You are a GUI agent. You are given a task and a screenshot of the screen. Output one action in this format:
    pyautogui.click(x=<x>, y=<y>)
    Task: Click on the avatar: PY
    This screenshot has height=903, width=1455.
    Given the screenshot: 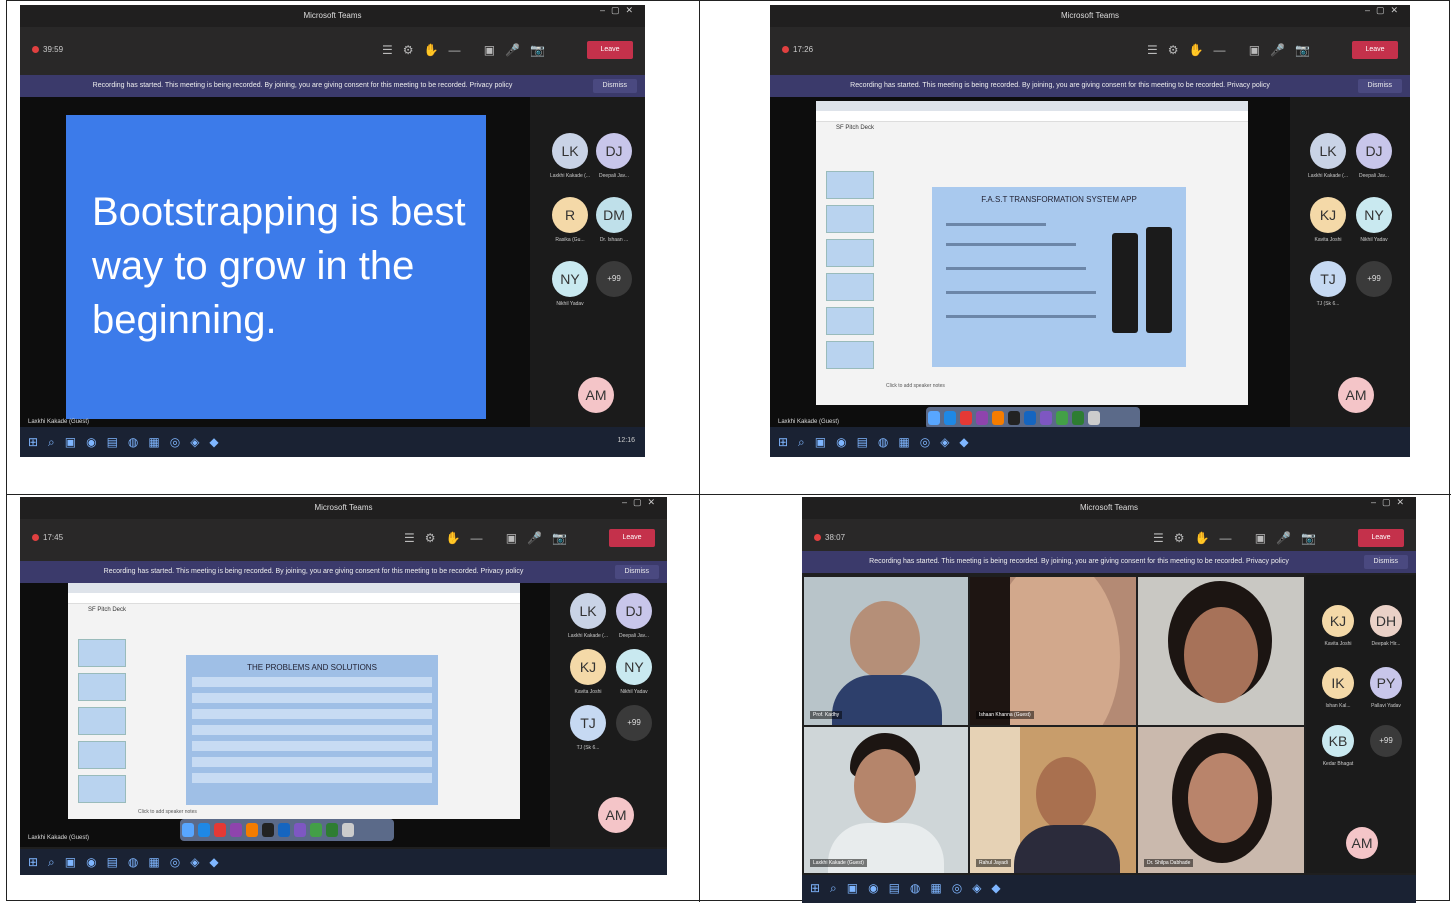 What is the action you would take?
    pyautogui.click(x=1386, y=683)
    